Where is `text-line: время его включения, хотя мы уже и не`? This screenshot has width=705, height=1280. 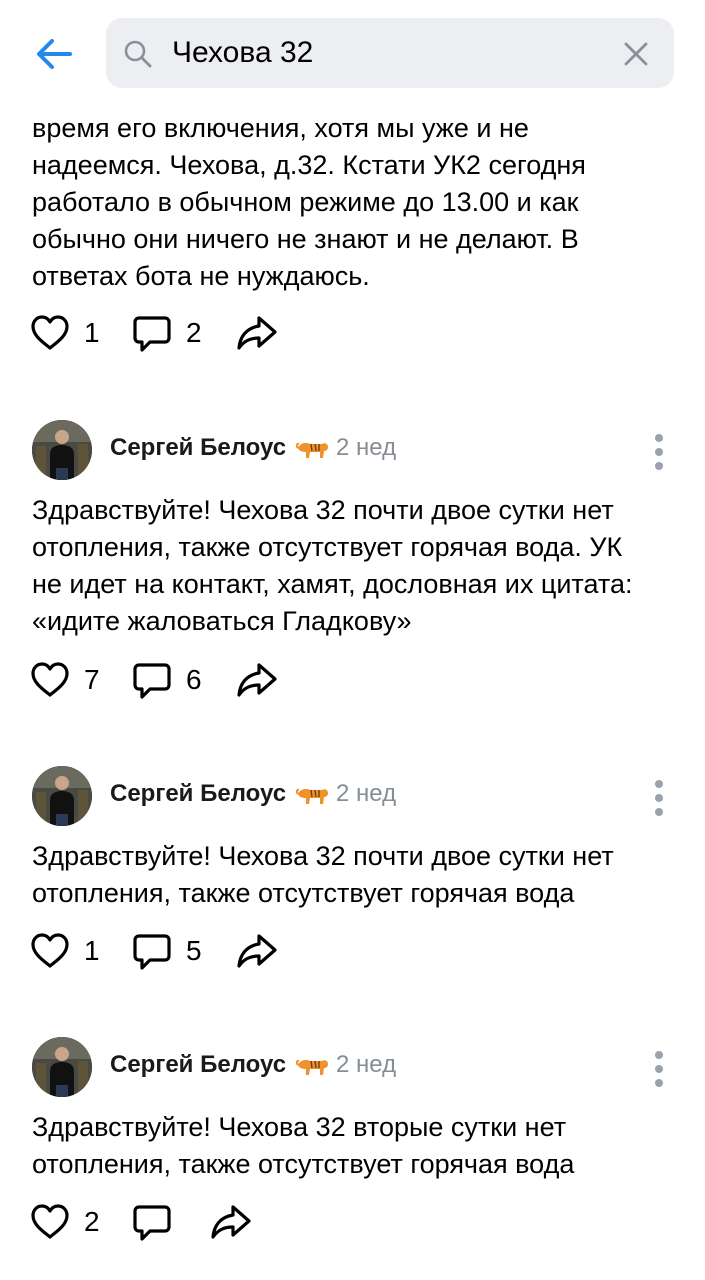 text-line: время его включения, хотя мы уже и не is located at coordinates (280, 128).